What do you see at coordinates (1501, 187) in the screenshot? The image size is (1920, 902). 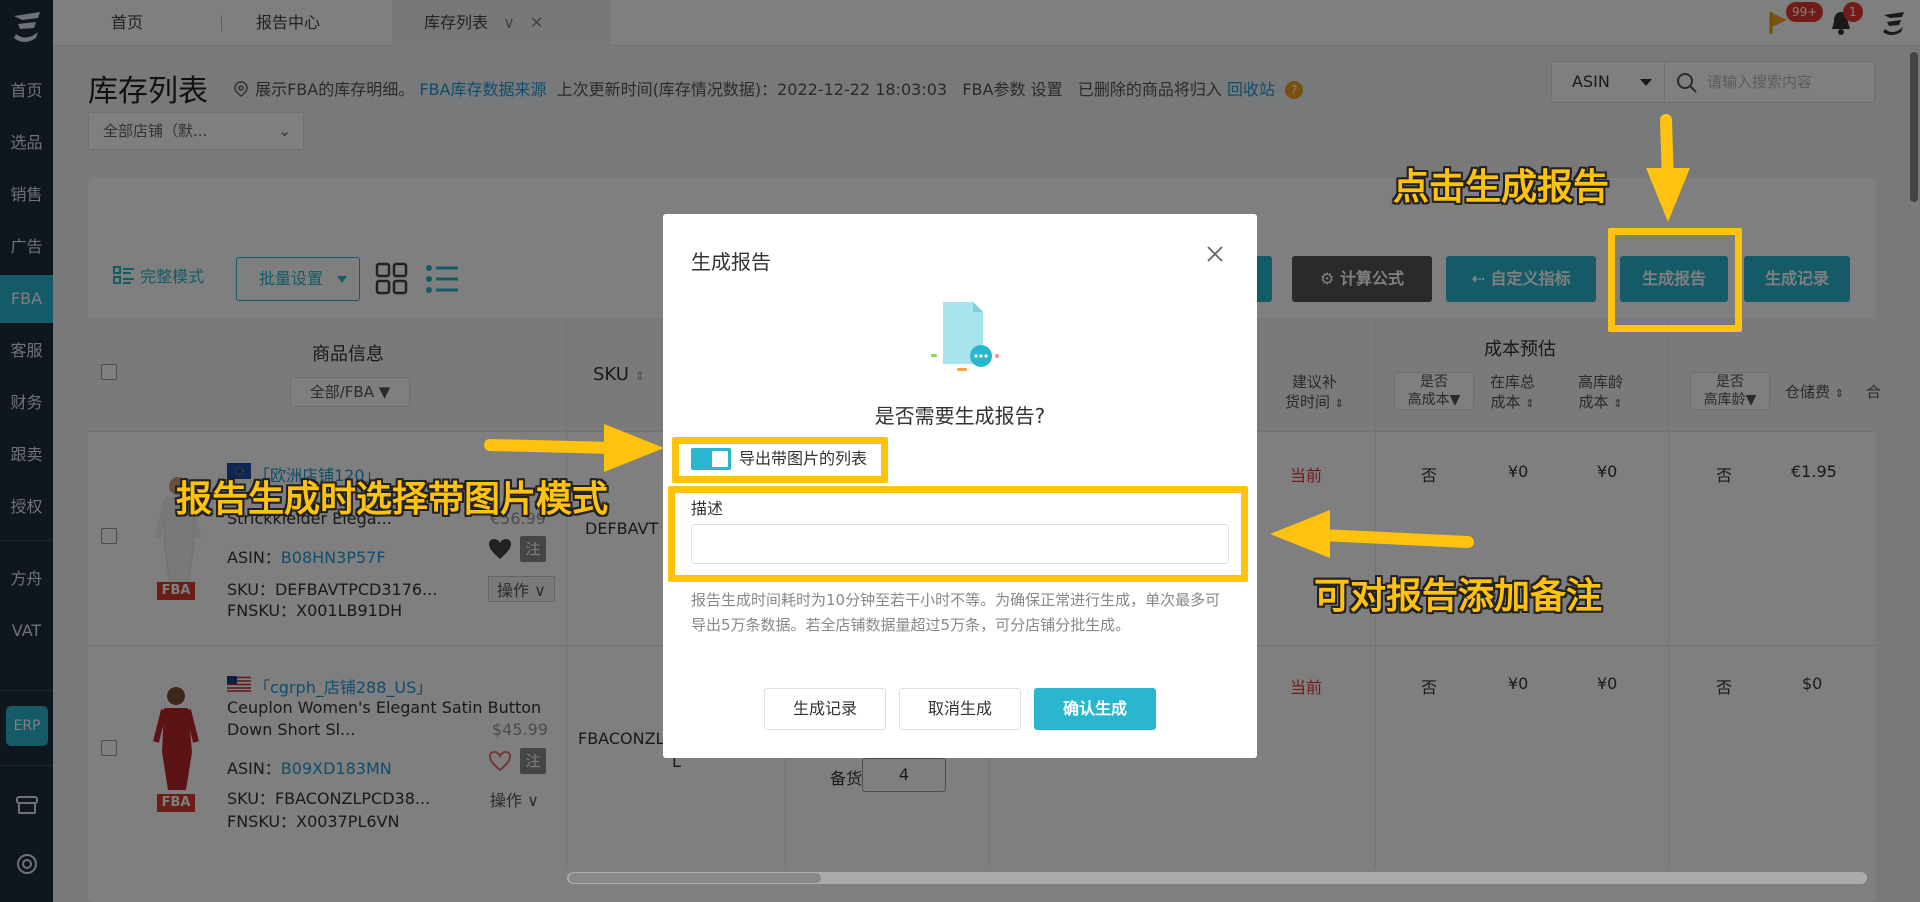 I see `annotation-click-generate: 点击生成报告` at bounding box center [1501, 187].